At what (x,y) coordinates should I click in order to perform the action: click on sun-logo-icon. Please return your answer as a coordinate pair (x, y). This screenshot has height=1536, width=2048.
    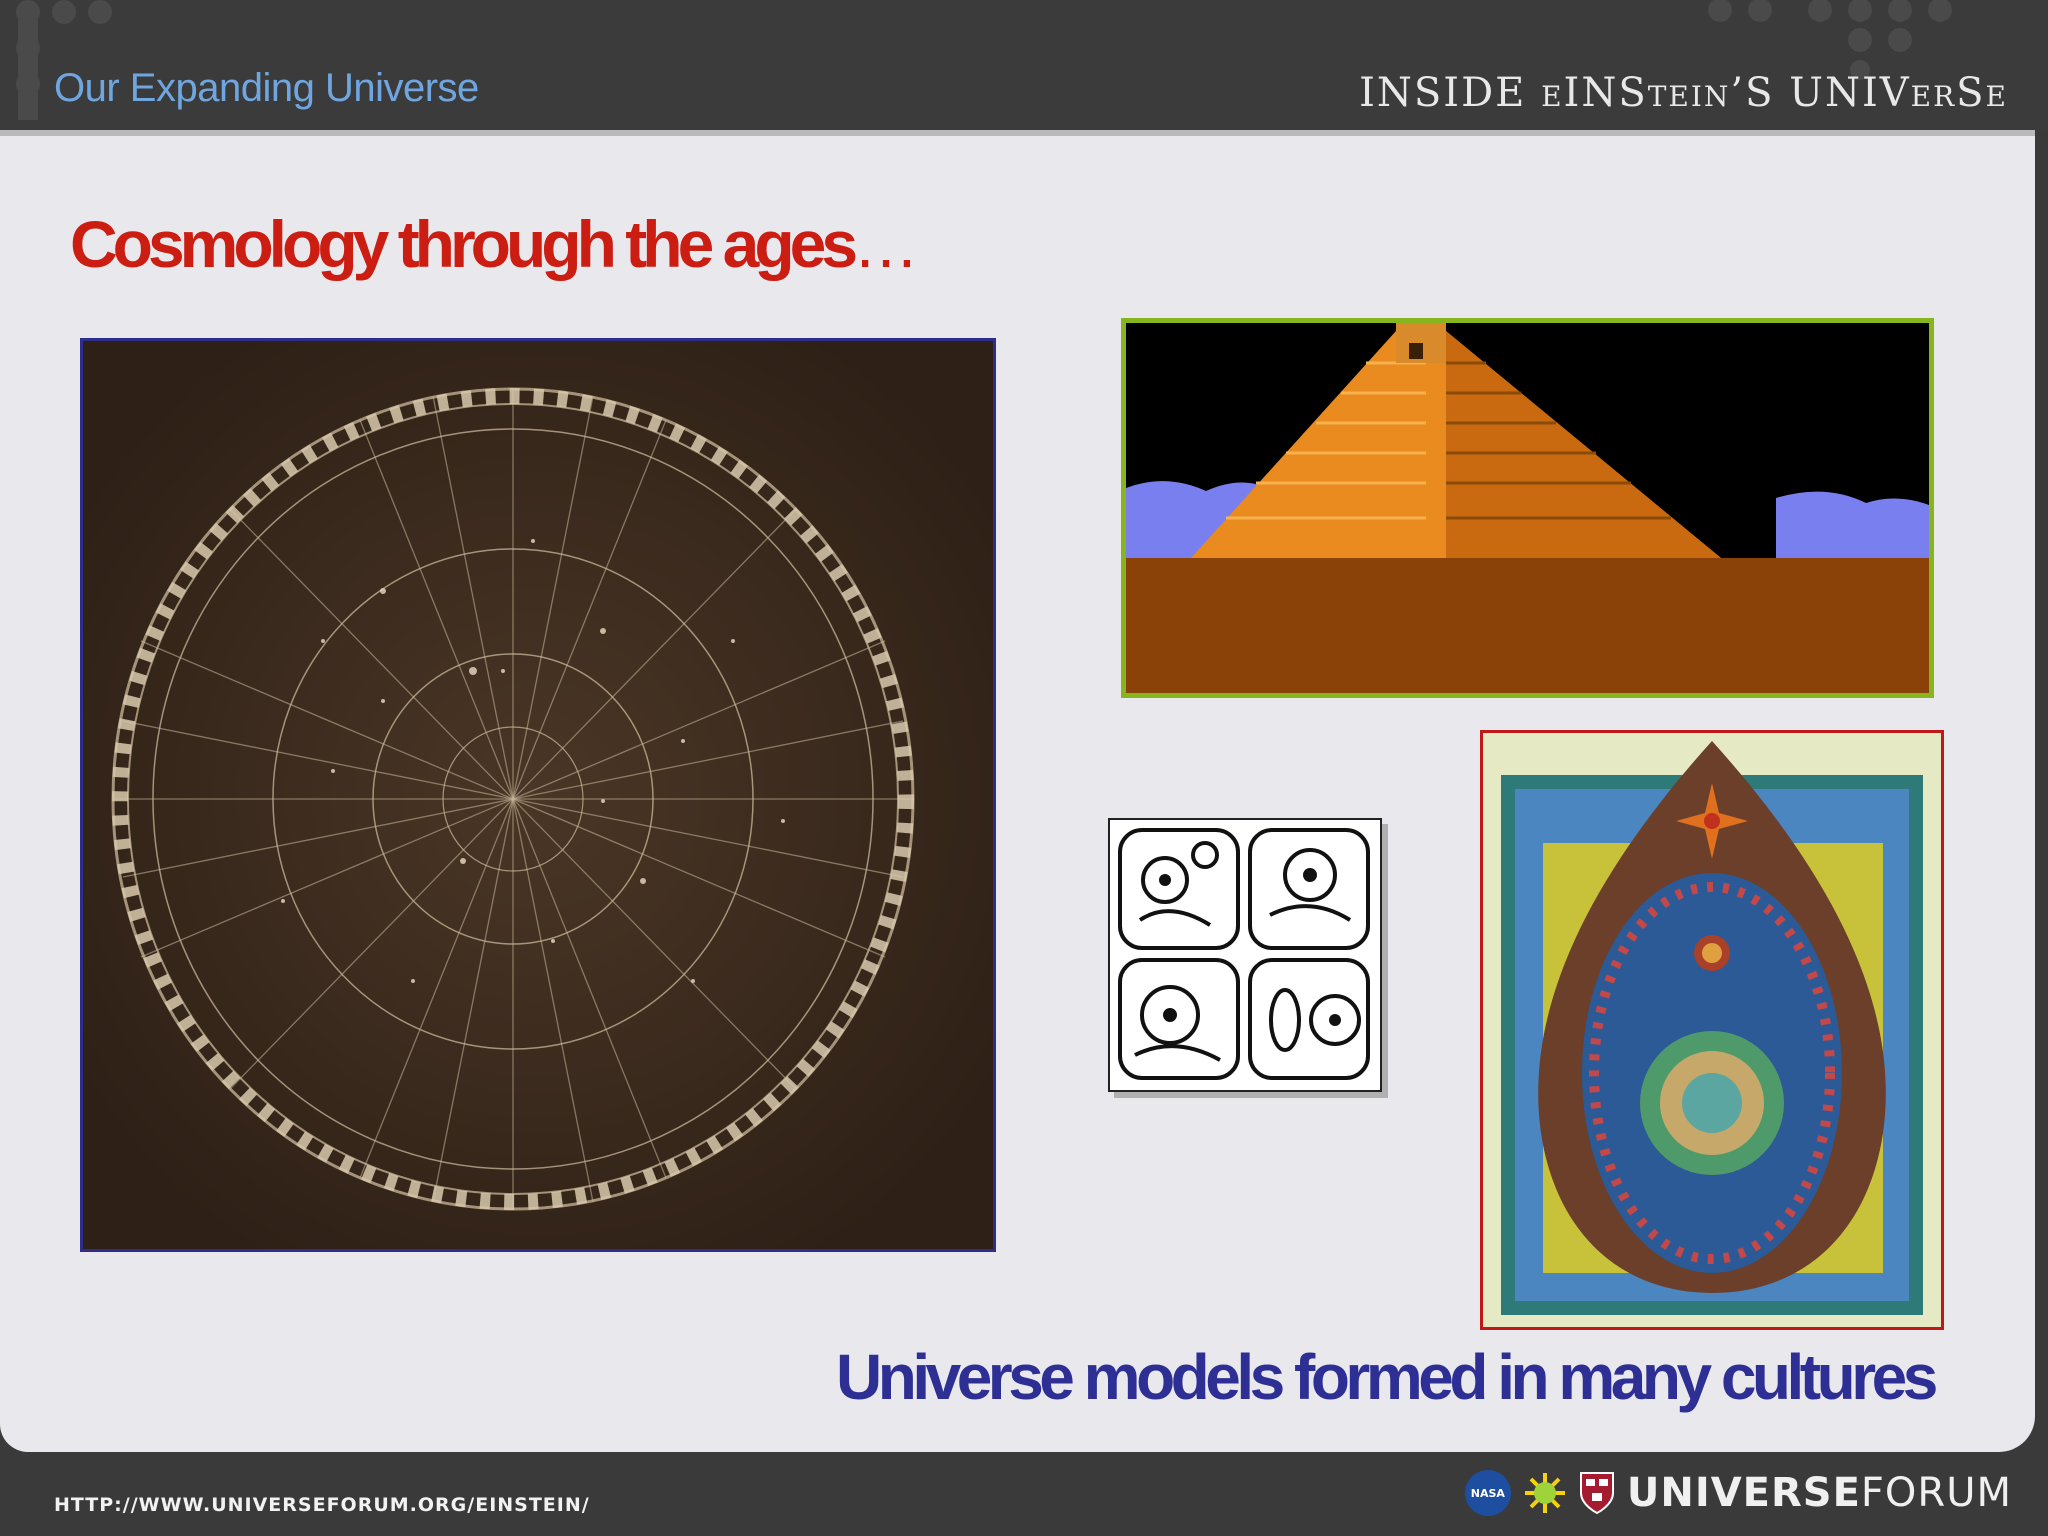
    Looking at the image, I should click on (1544, 1493).